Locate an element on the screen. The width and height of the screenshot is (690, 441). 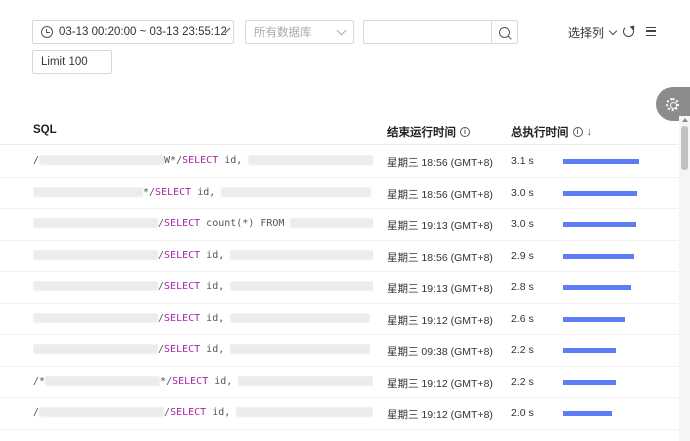
limit-value: Limit 100 is located at coordinates (64, 62).